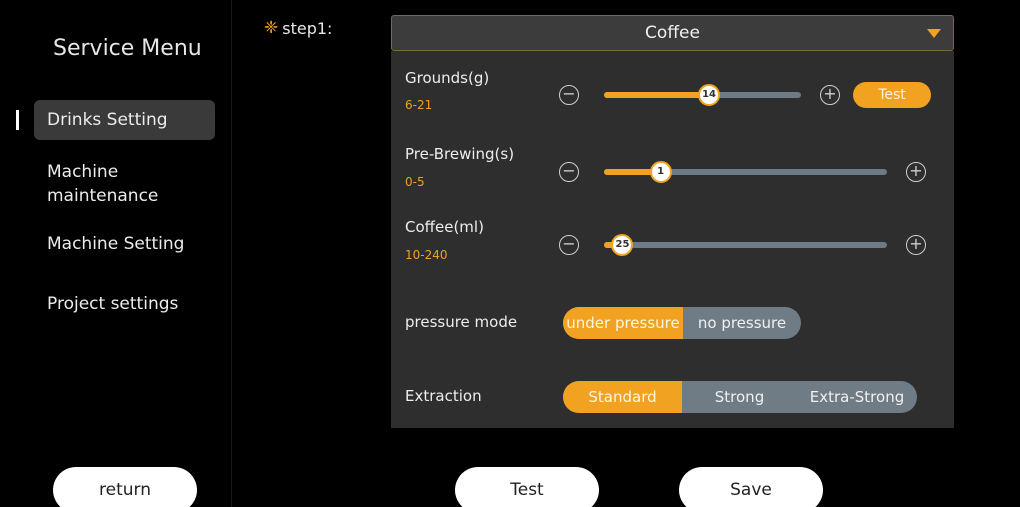 Image resolution: width=1020 pixels, height=507 pixels. Describe the element at coordinates (444, 227) in the screenshot. I see `coffee-ml-label: Coffee(ml)` at that location.